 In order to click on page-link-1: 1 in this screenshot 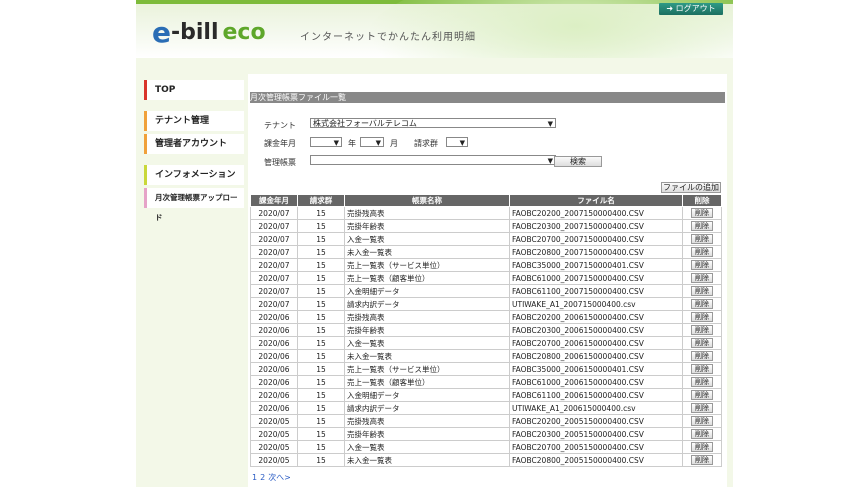, I will do `click(254, 477)`.